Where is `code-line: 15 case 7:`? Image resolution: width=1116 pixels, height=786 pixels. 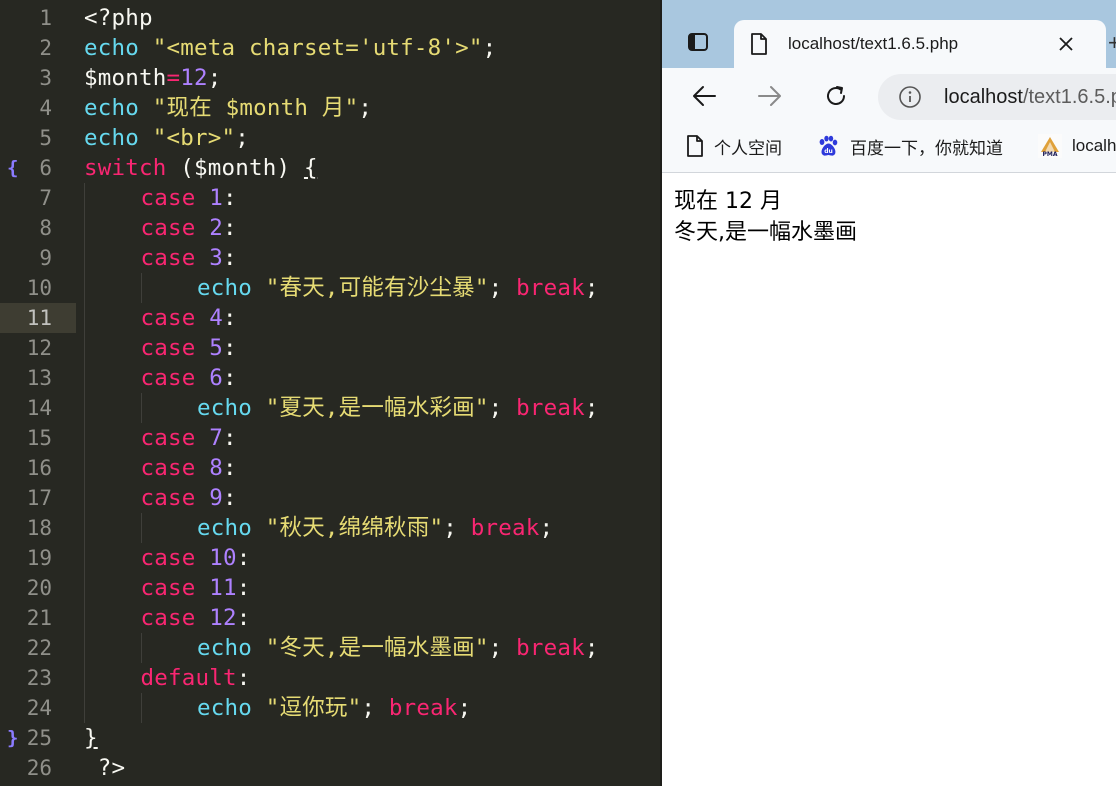 code-line: 15 case 7: is located at coordinates (330, 438).